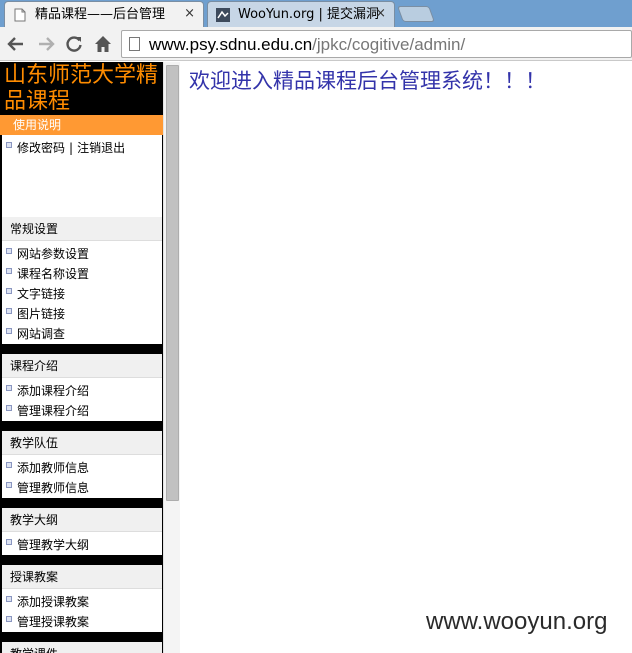 This screenshot has width=632, height=653. I want to click on account-links: 修改密码 | 注销退出, so click(82, 148).